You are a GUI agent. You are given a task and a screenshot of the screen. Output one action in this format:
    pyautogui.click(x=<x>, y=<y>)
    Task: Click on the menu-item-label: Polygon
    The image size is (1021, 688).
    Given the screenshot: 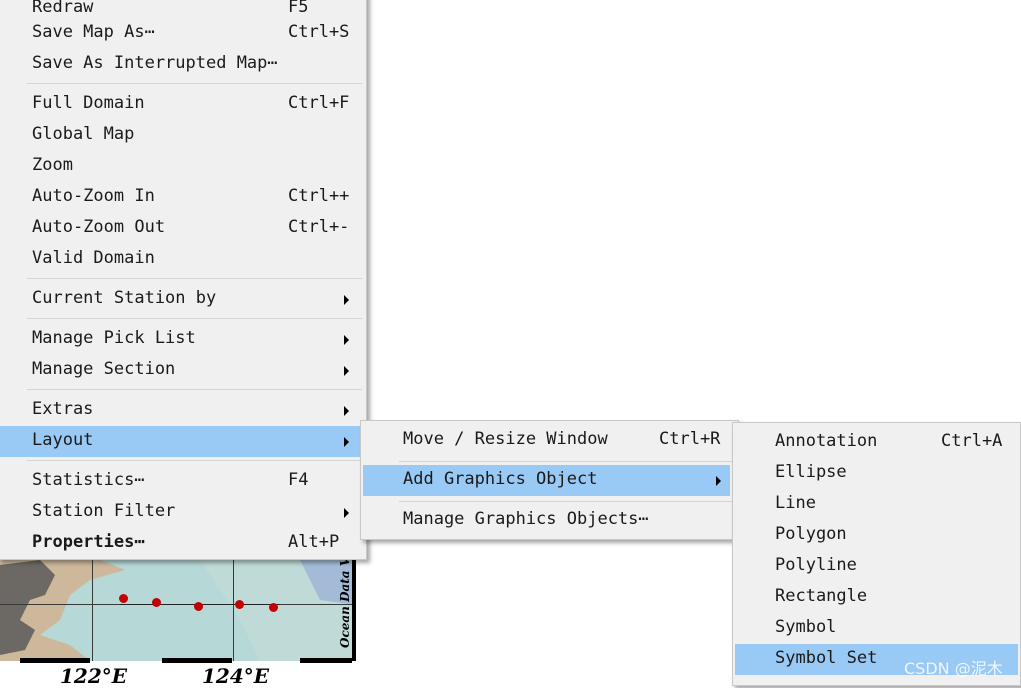 What is the action you would take?
    pyautogui.click(x=811, y=534)
    